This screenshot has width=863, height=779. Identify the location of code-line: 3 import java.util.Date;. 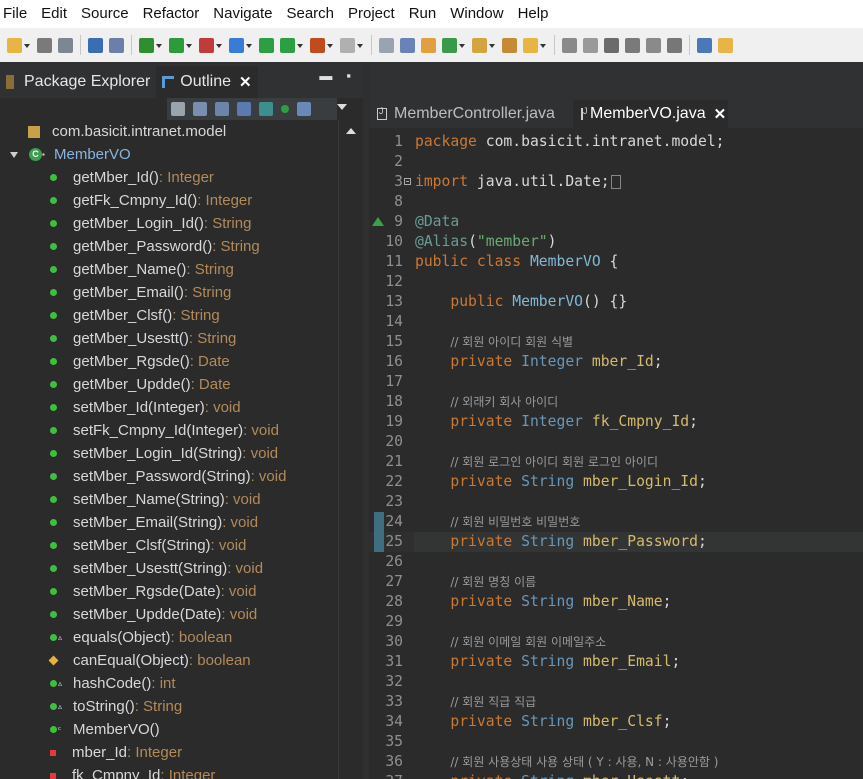
(616, 182).